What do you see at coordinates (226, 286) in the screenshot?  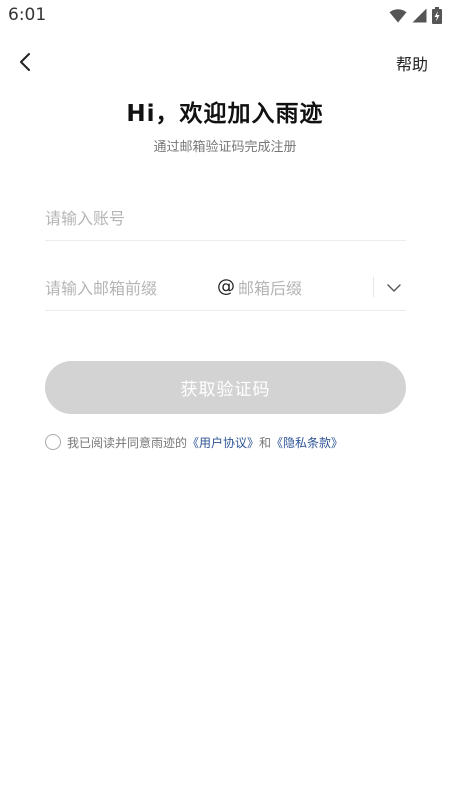 I see `at-sign: @` at bounding box center [226, 286].